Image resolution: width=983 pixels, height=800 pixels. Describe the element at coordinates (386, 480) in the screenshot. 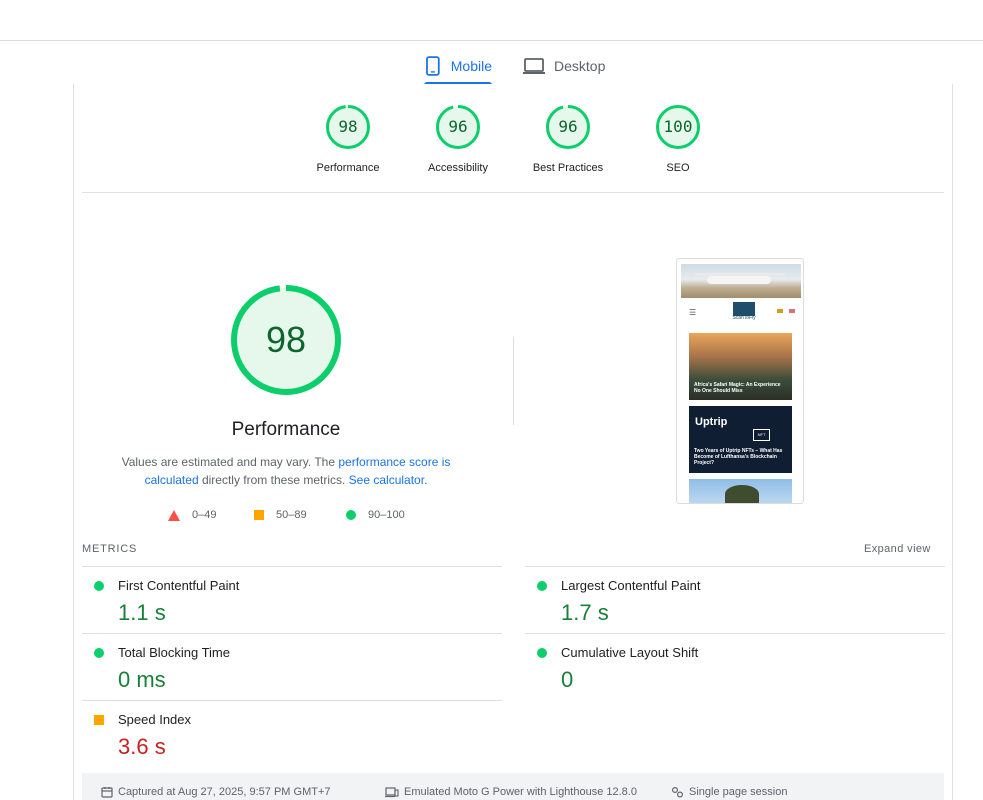

I see `see-calculator-link: See calculator` at that location.